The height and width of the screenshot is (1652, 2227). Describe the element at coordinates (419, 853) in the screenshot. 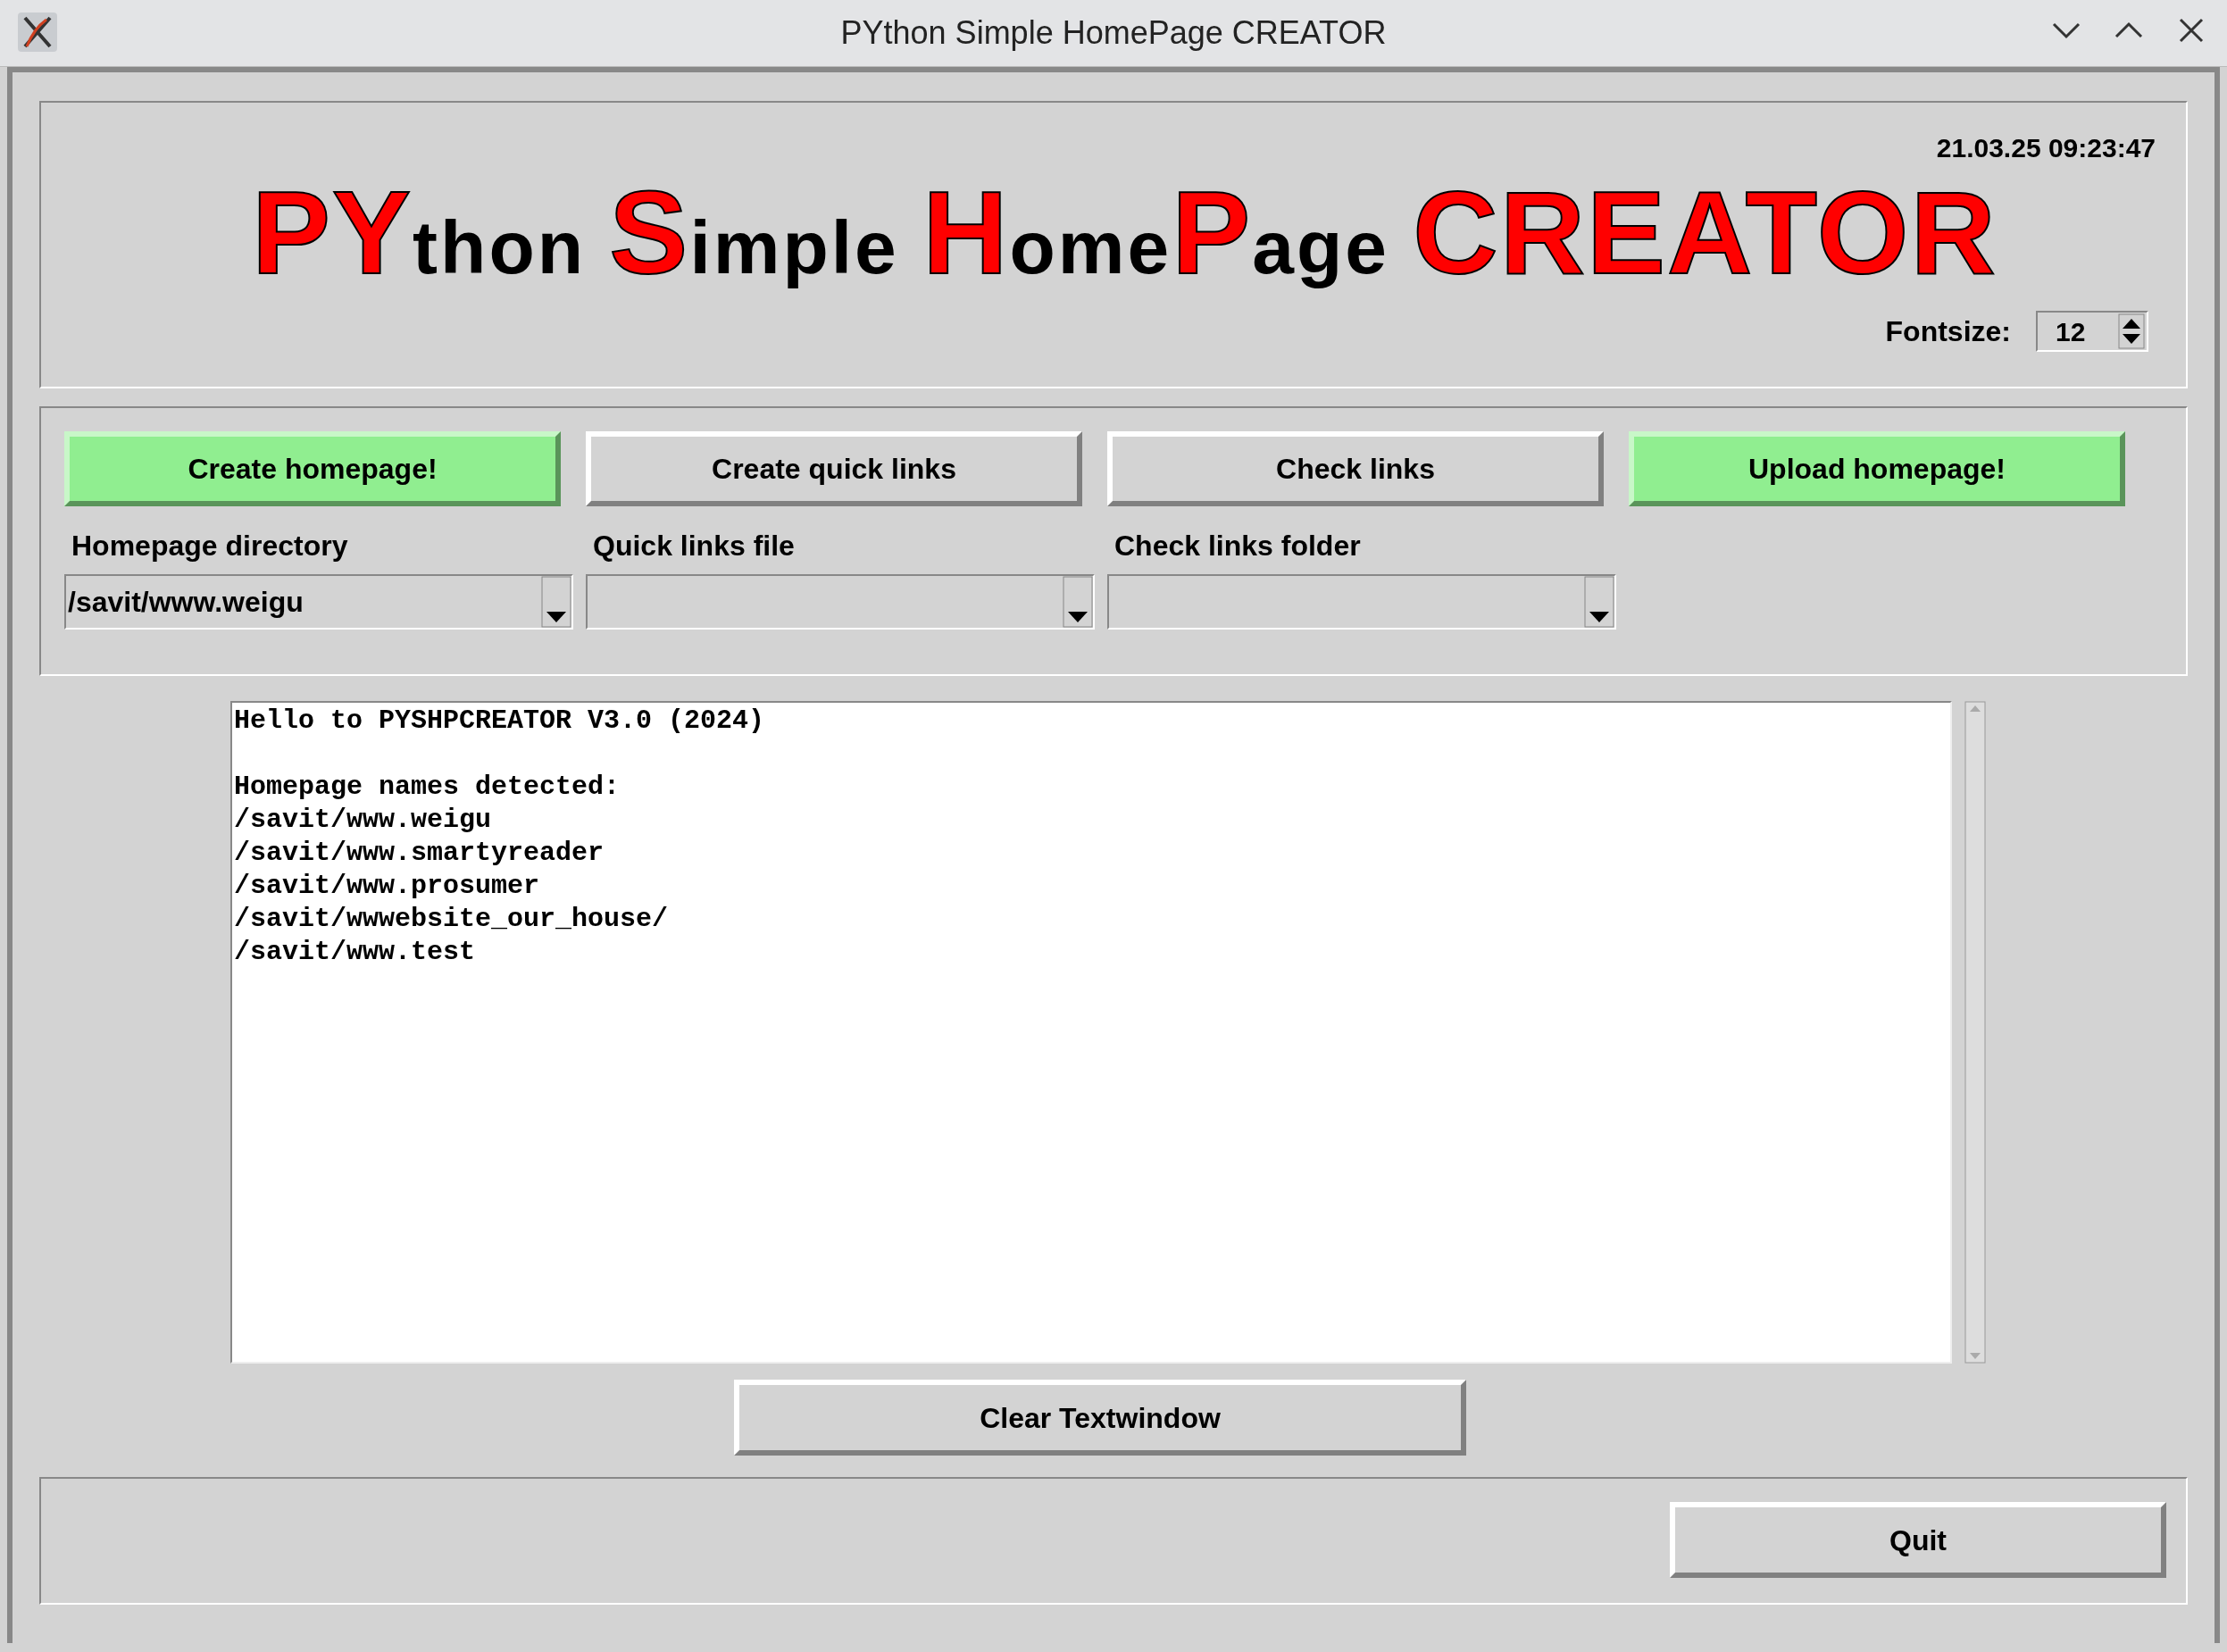

I see `text-line: /savit/www.smartyreader` at that location.